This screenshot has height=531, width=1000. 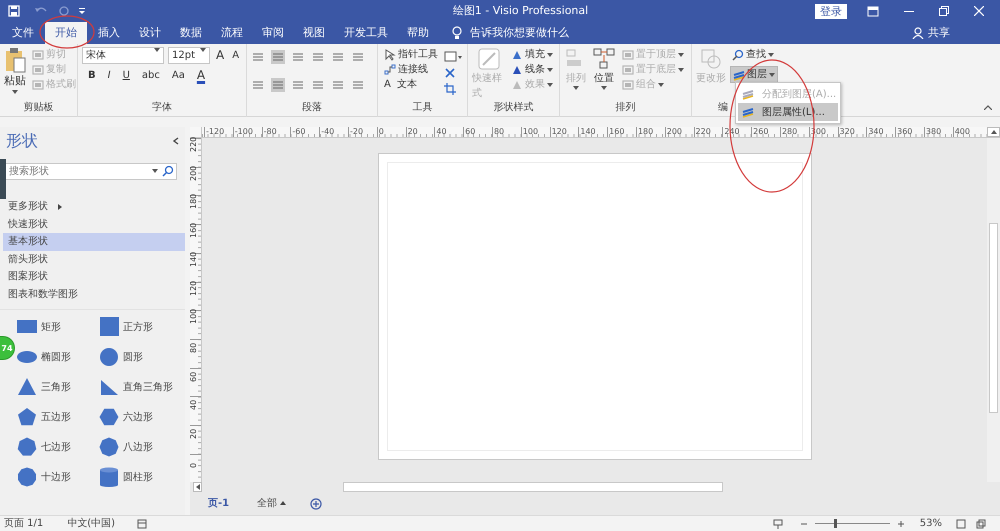 I want to click on shape-item: 十边形, so click(x=58, y=477).